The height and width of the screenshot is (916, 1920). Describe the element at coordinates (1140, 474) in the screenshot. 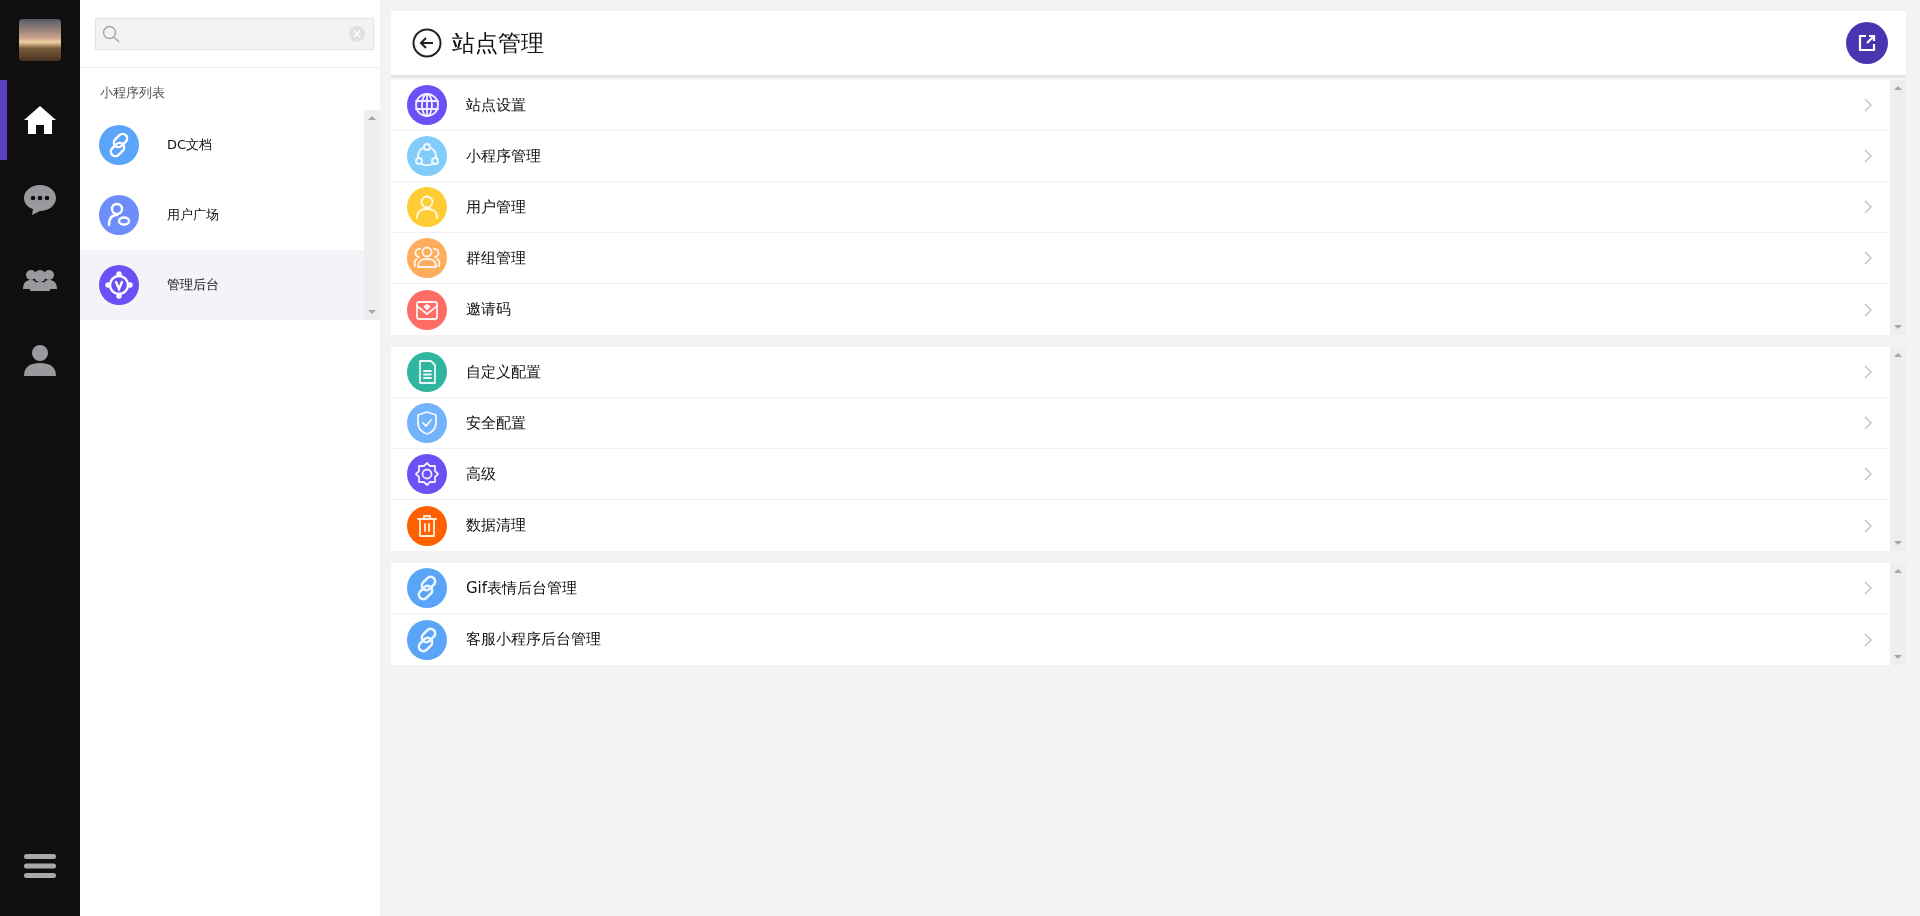

I see `settings-row: 高级` at that location.